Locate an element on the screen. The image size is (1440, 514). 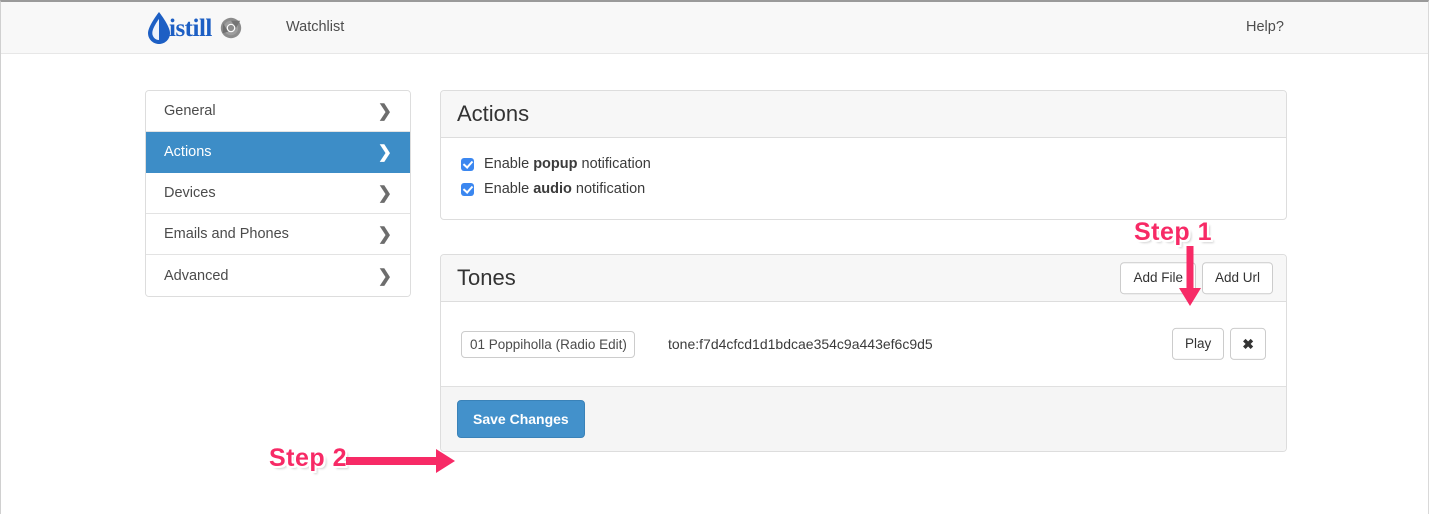
sidebar-item-devices: Devices ❯ is located at coordinates (278, 193).